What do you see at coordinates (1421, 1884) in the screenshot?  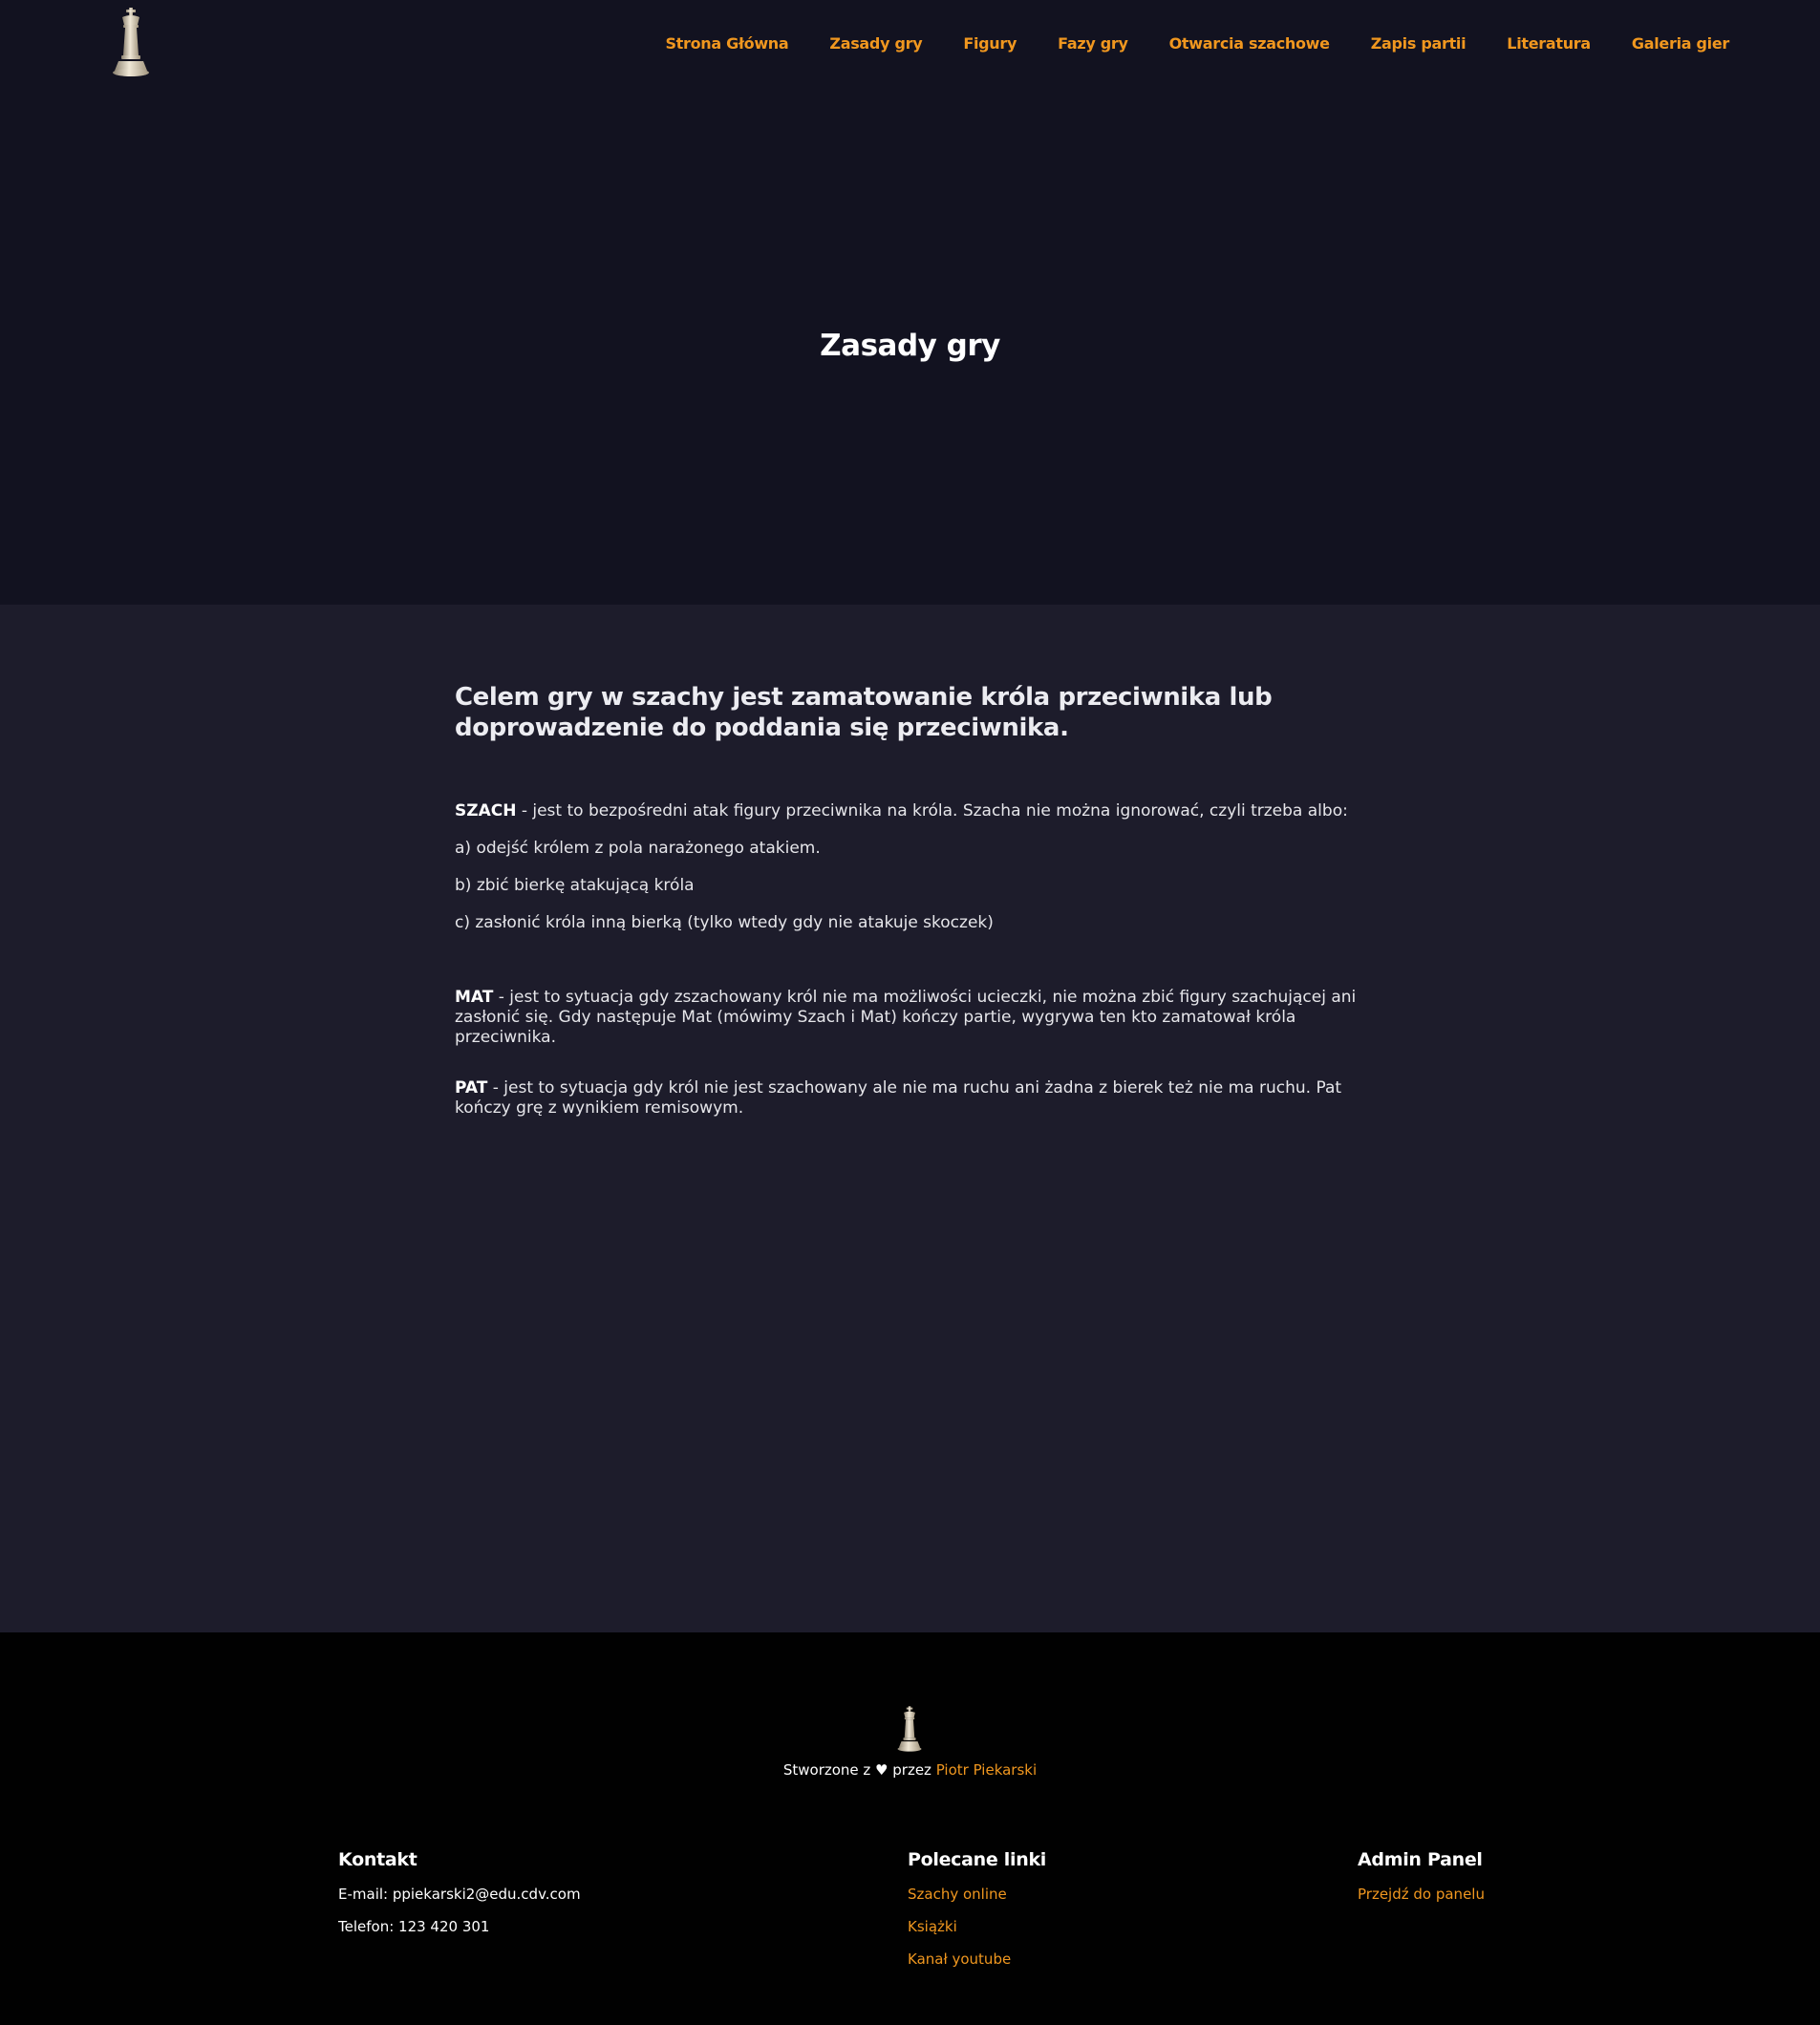 I see `footer-admin: Admin Panel Przejdź do panelu` at bounding box center [1421, 1884].